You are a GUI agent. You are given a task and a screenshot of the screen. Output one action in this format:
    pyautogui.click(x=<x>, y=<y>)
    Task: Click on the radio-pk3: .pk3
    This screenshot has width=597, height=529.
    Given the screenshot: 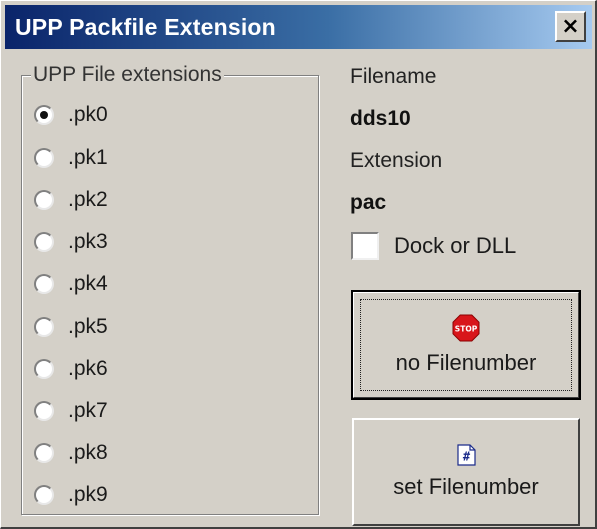 What is the action you would take?
    pyautogui.click(x=71, y=242)
    